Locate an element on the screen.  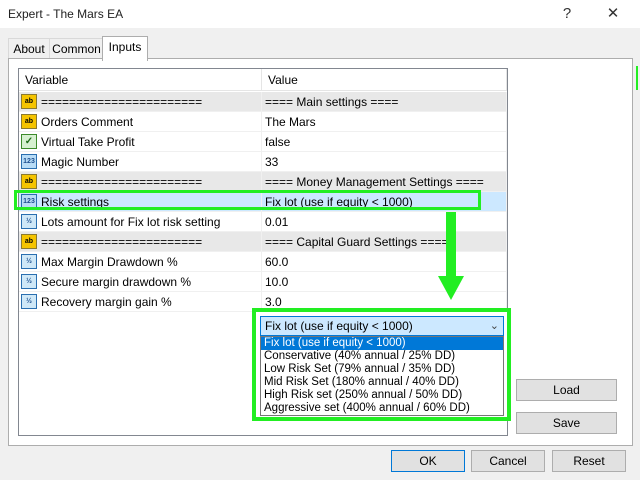
variable-name: Secure margin drawdown % is located at coordinates (116, 282).